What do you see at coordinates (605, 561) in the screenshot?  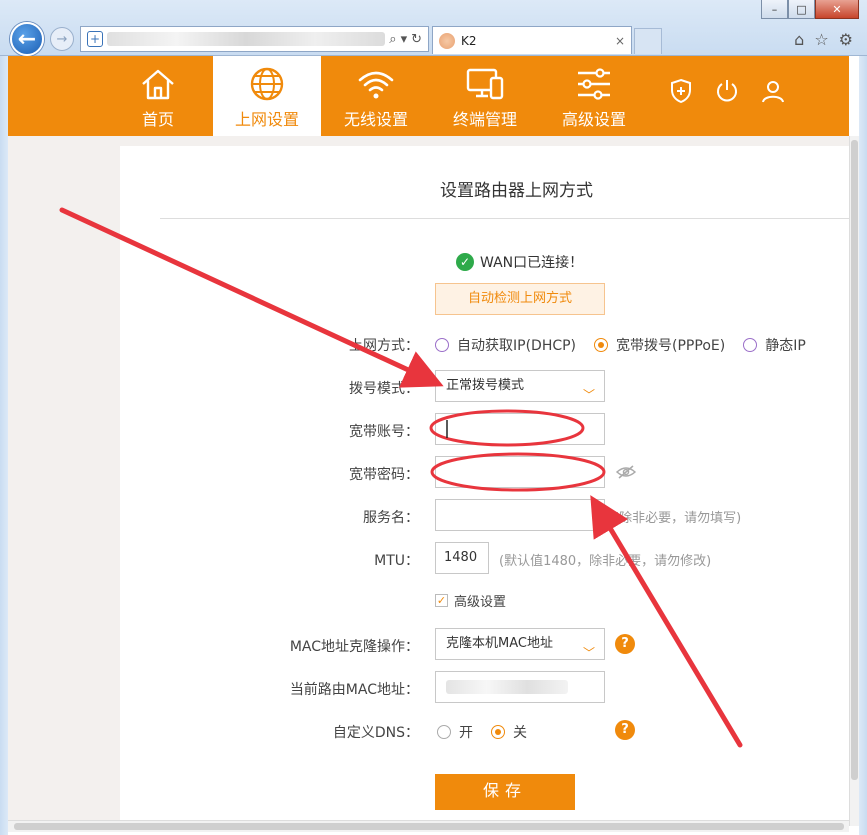 I see `mtu-hint: (默认值1480，除非必要，请勿修改)` at bounding box center [605, 561].